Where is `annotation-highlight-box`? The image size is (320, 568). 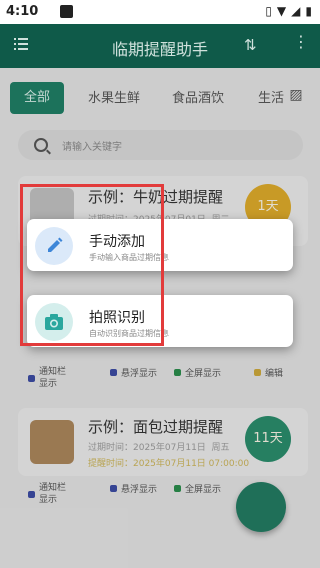 annotation-highlight-box is located at coordinates (92, 265).